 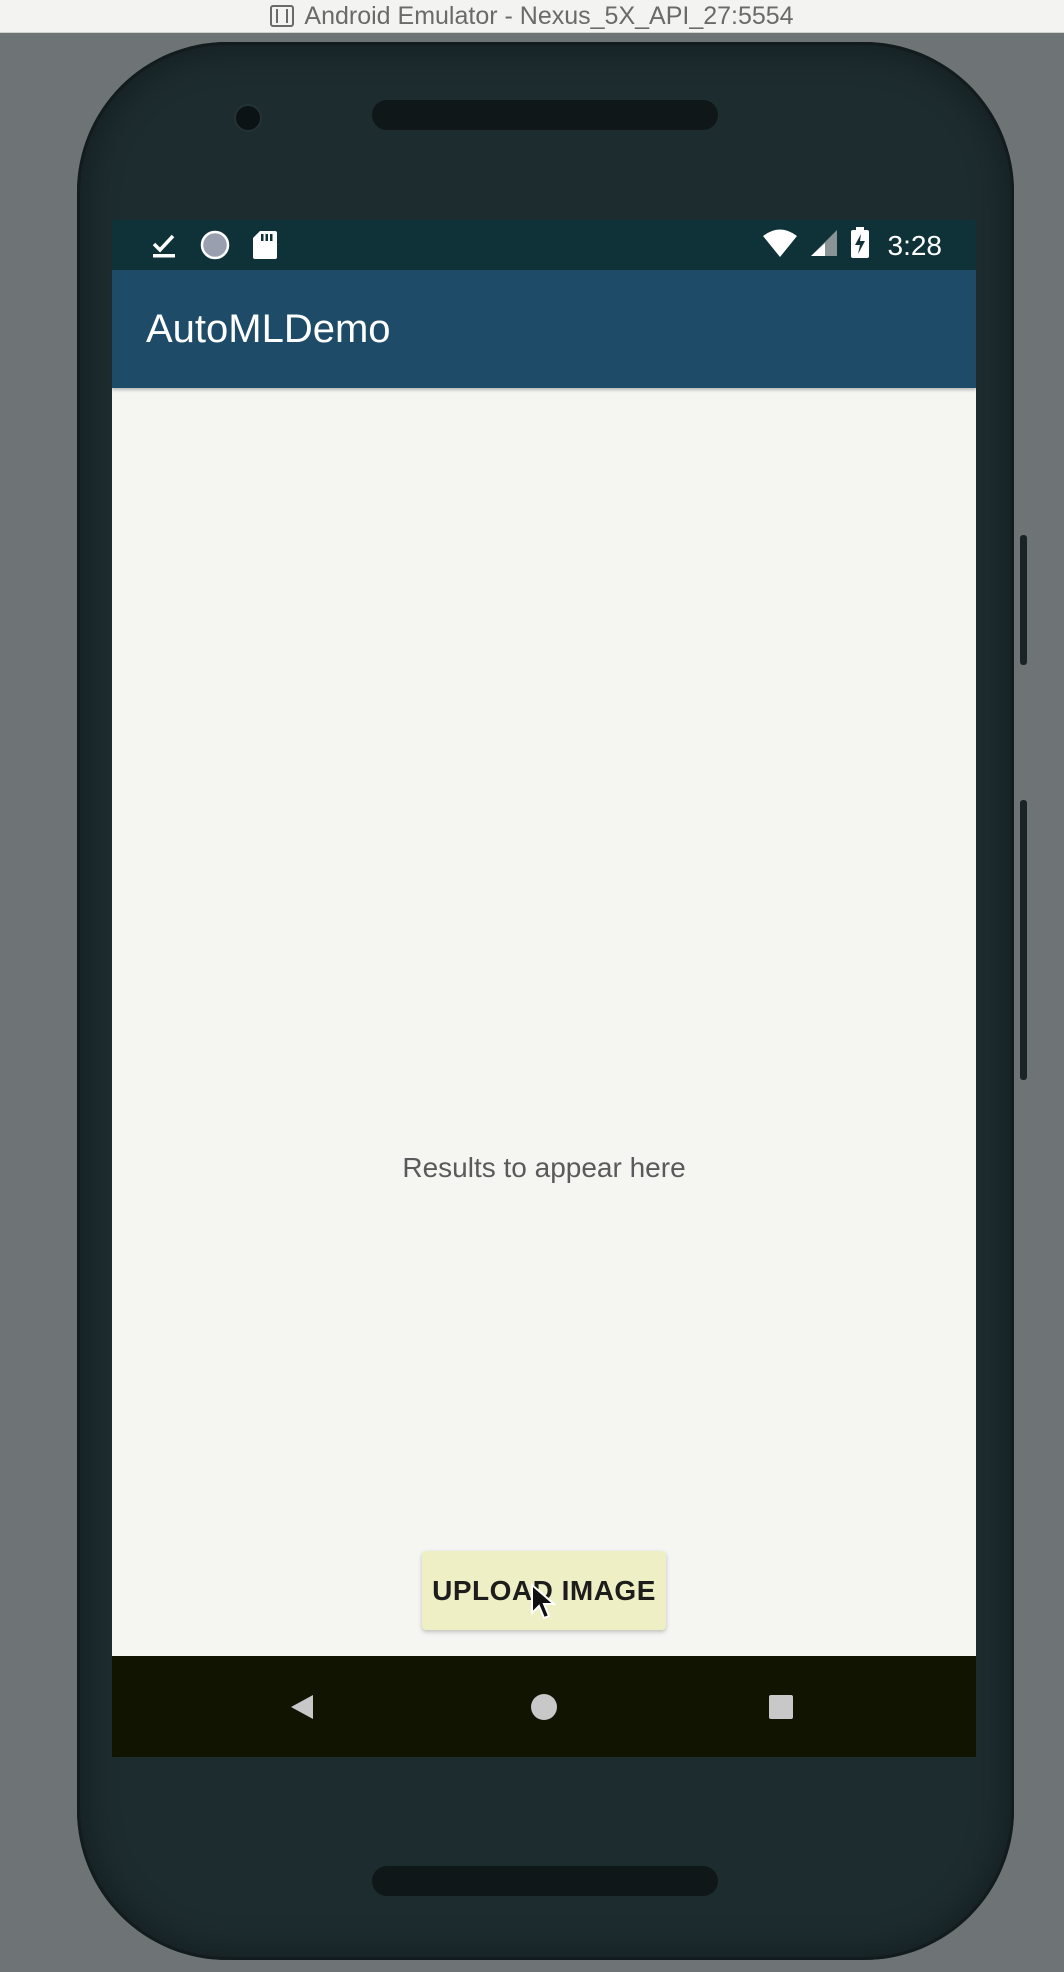 What do you see at coordinates (545, 115) in the screenshot?
I see `top-speaker` at bounding box center [545, 115].